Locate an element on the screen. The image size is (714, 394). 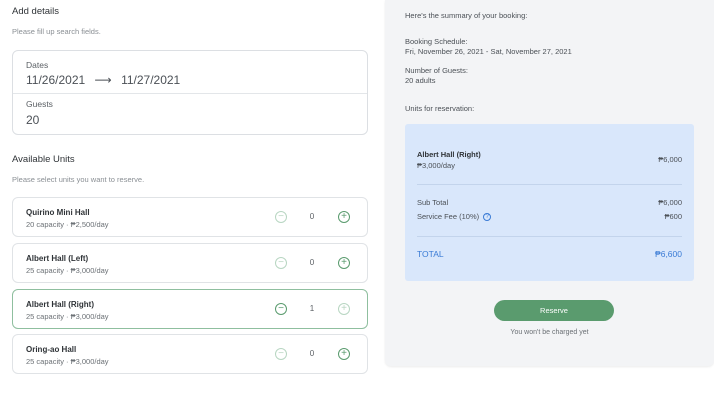
subtotal-label: Sub Total is located at coordinates (433, 202).